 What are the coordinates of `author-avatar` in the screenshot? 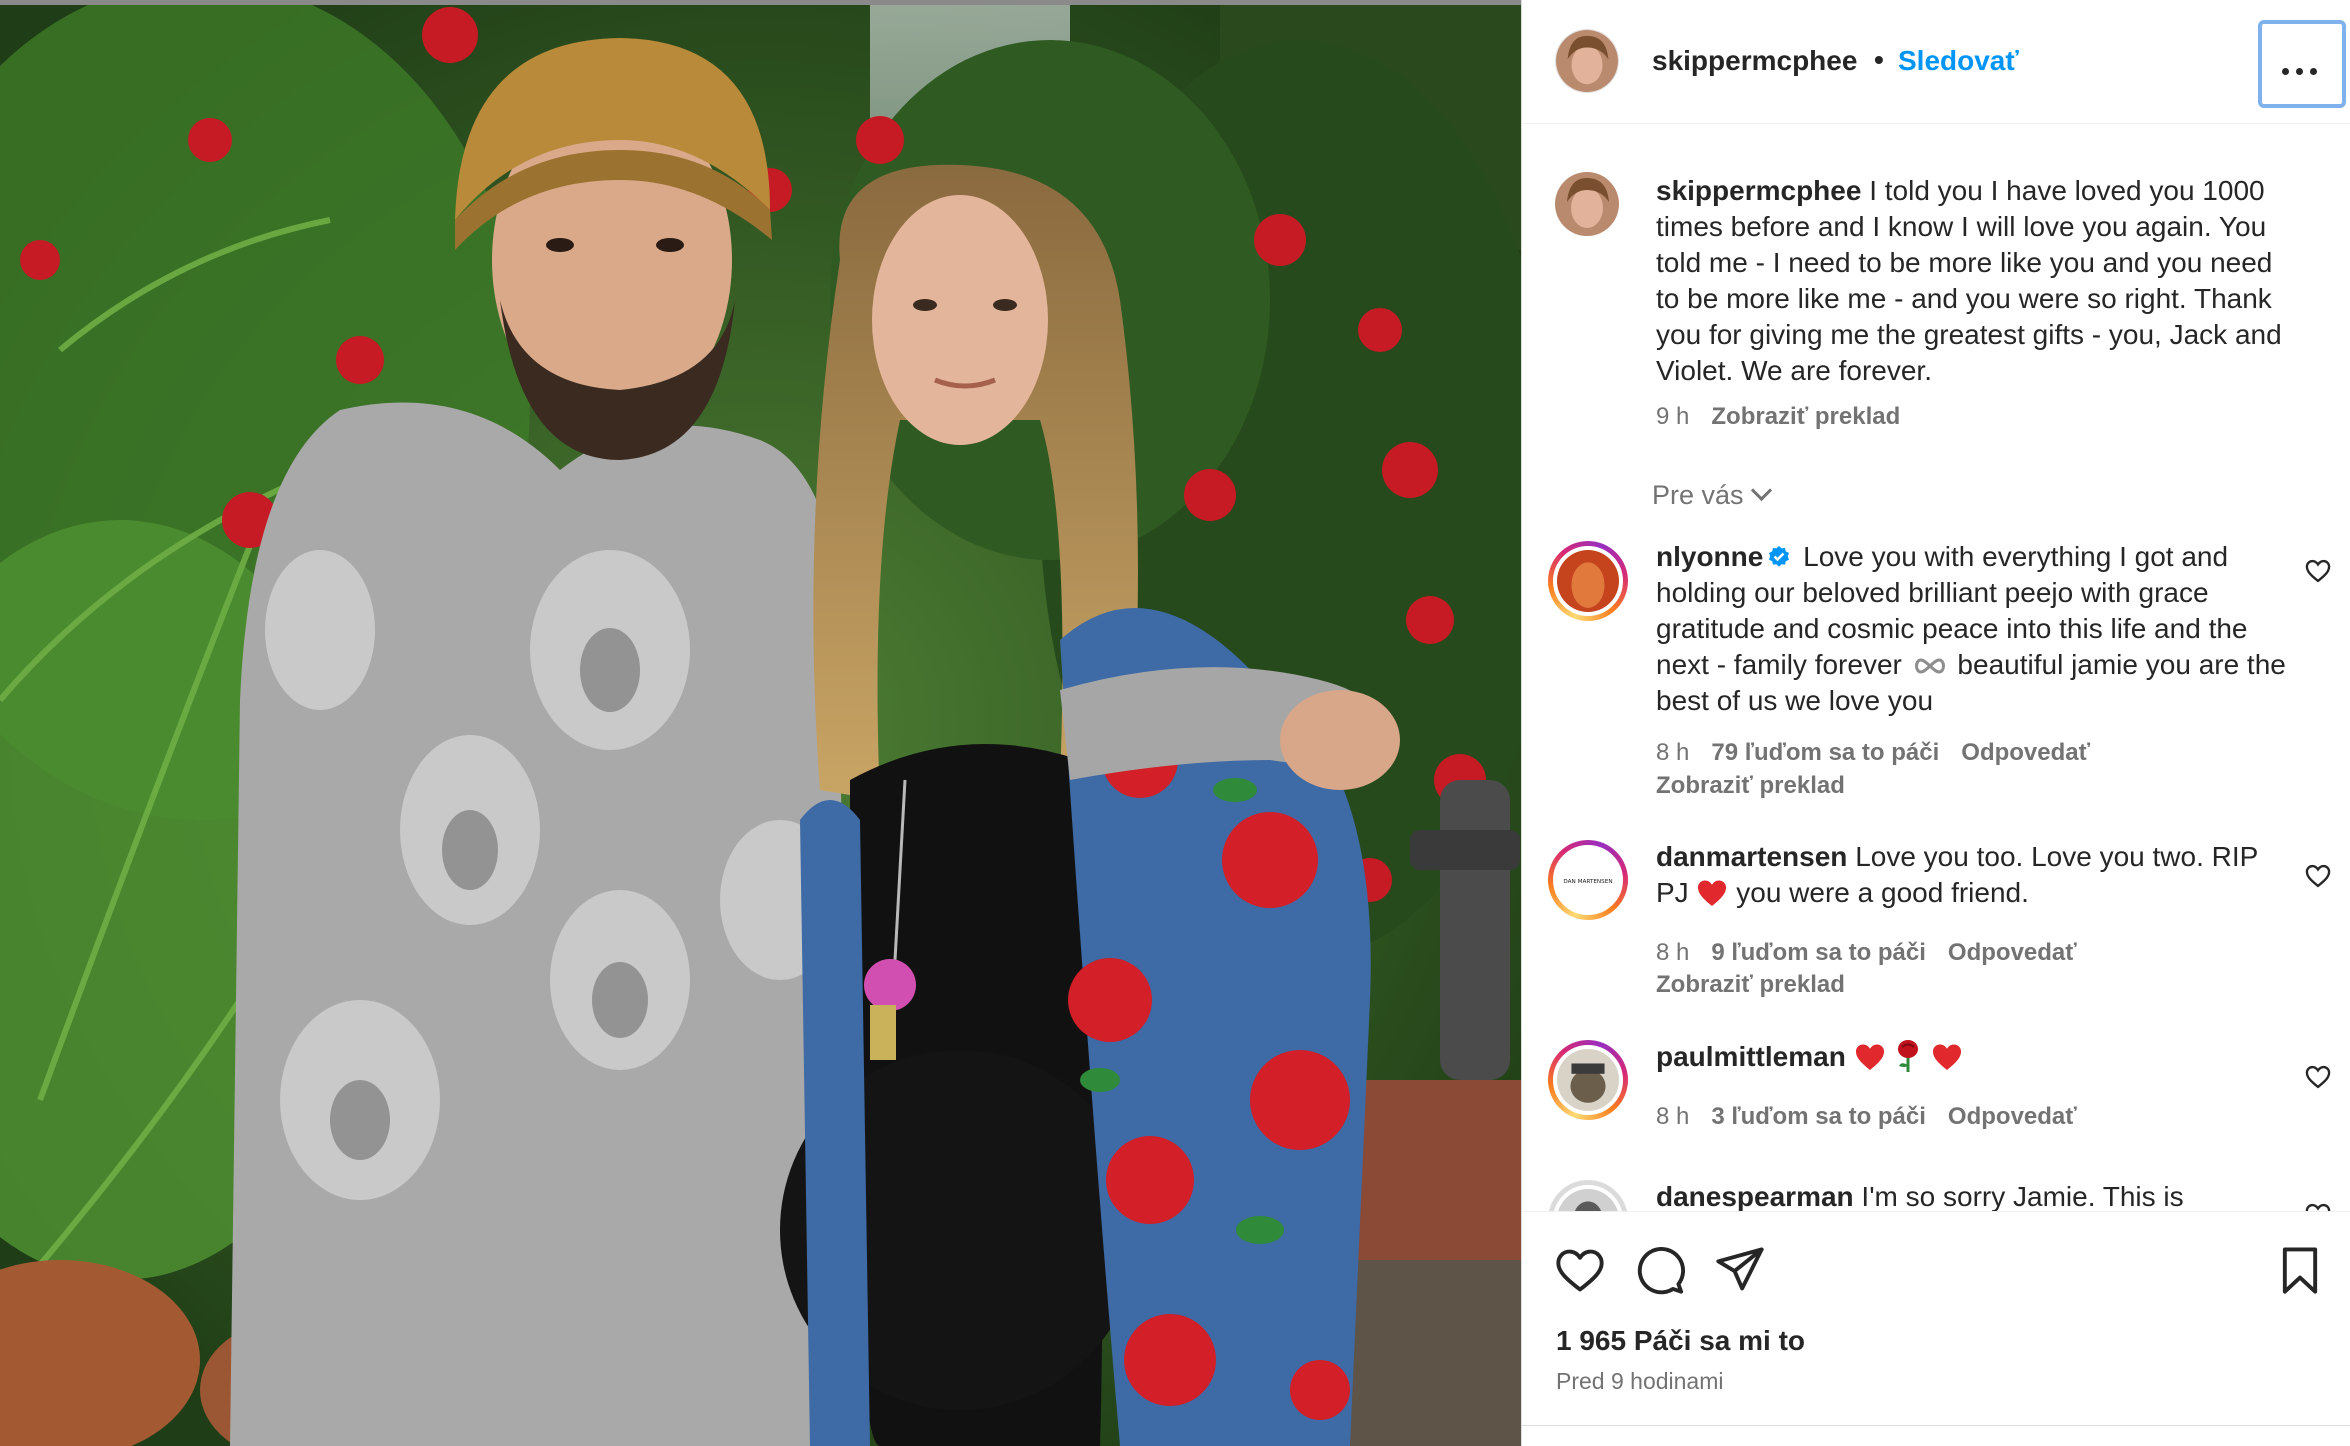 It's located at (1587, 61).